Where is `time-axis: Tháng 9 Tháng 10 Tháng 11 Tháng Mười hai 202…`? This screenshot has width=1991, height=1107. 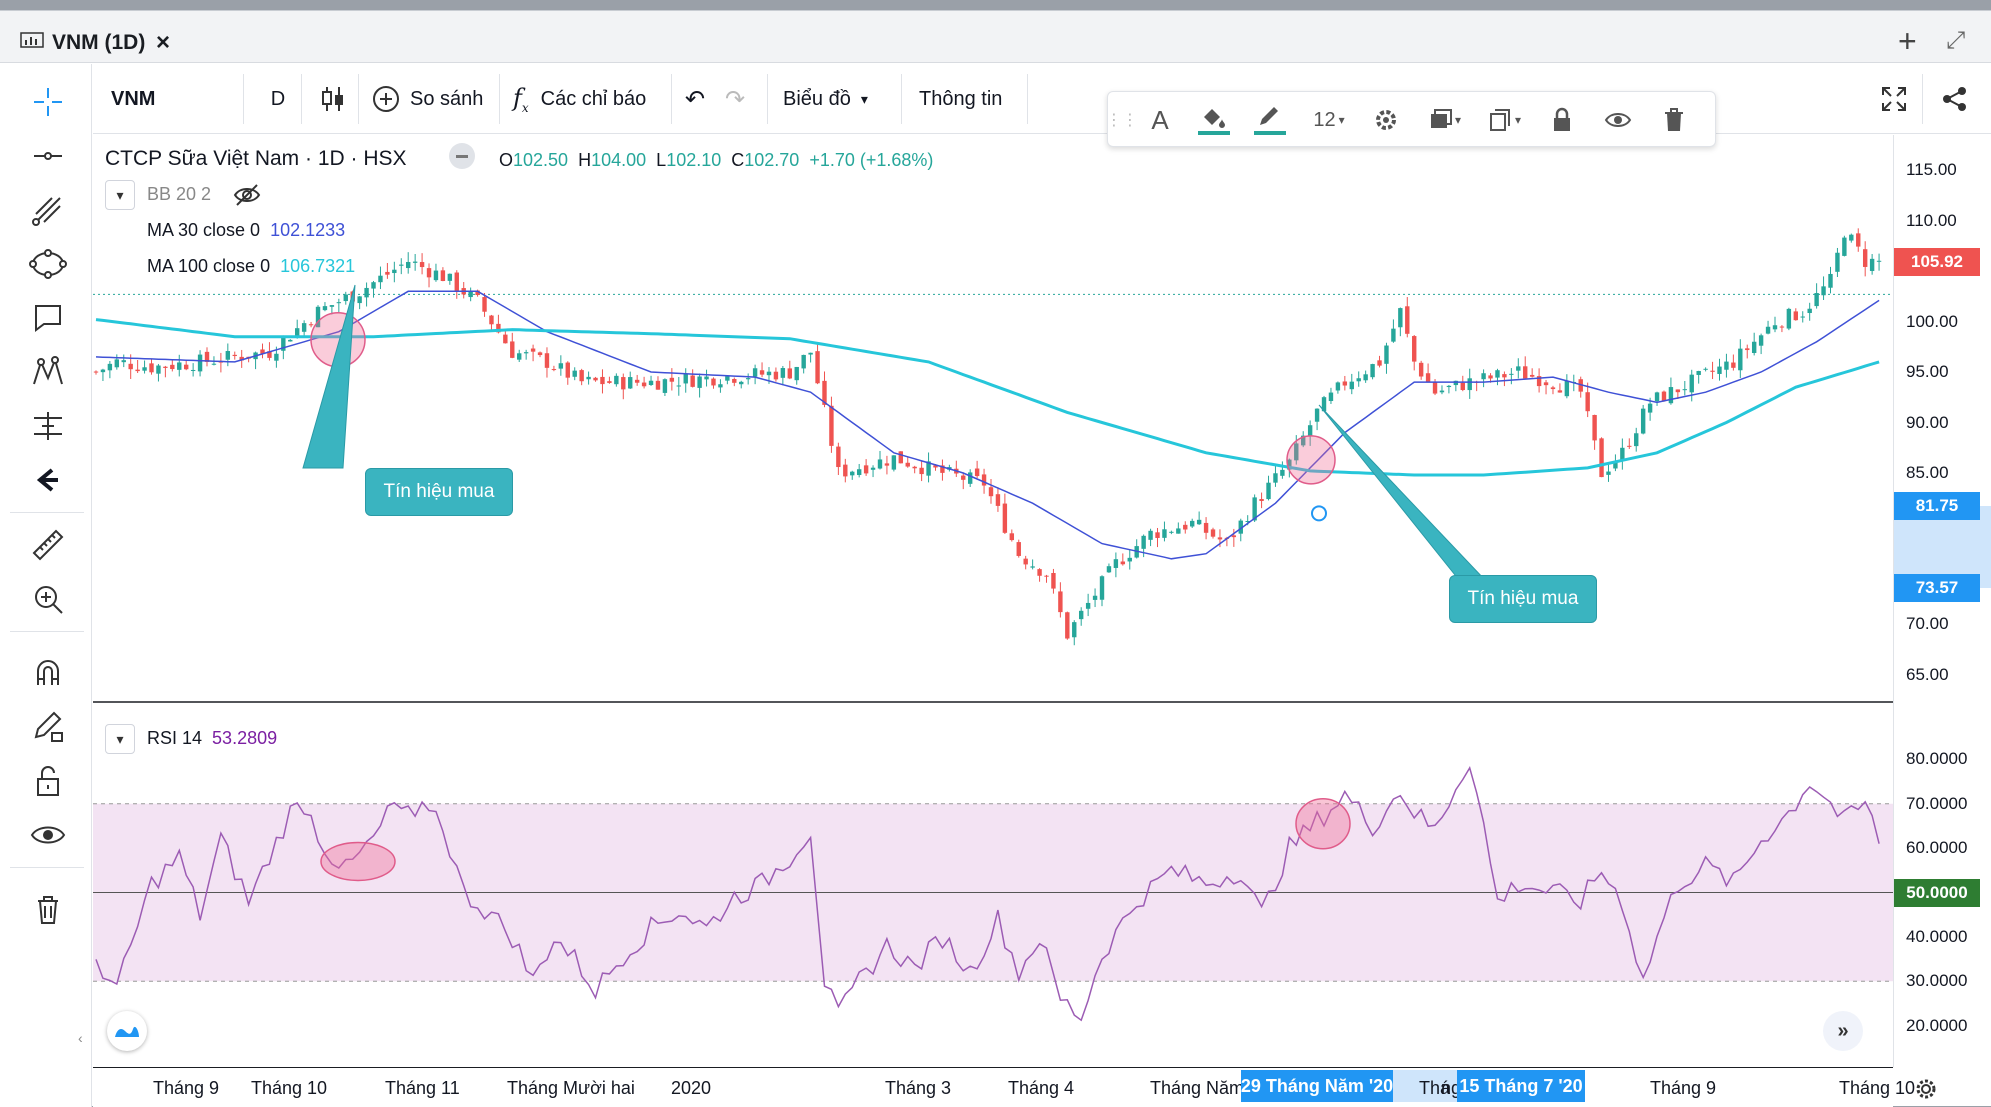
time-axis: Tháng 9 Tháng 10 Tháng 11 Tháng Mười hai 202… is located at coordinates (1014, 1087).